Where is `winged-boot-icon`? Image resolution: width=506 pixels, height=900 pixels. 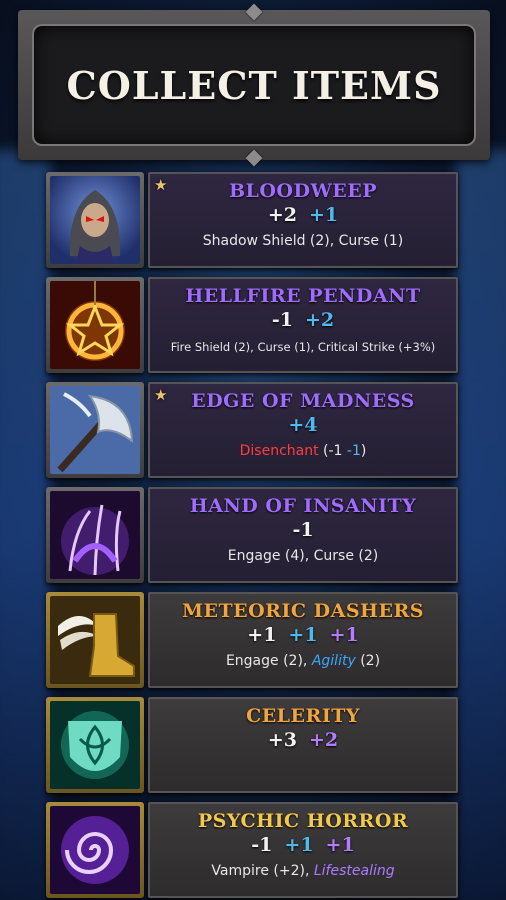 winged-boot-icon is located at coordinates (95, 640).